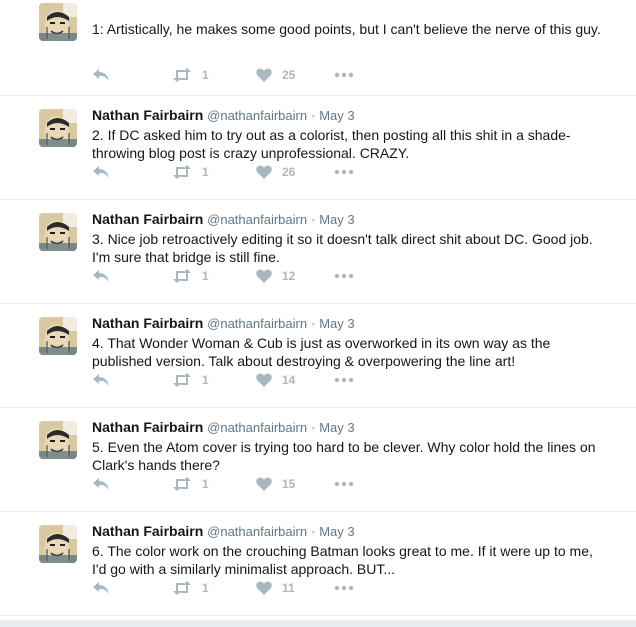 This screenshot has width=636, height=627. I want to click on tweet-actions: 1 14, so click(223, 380).